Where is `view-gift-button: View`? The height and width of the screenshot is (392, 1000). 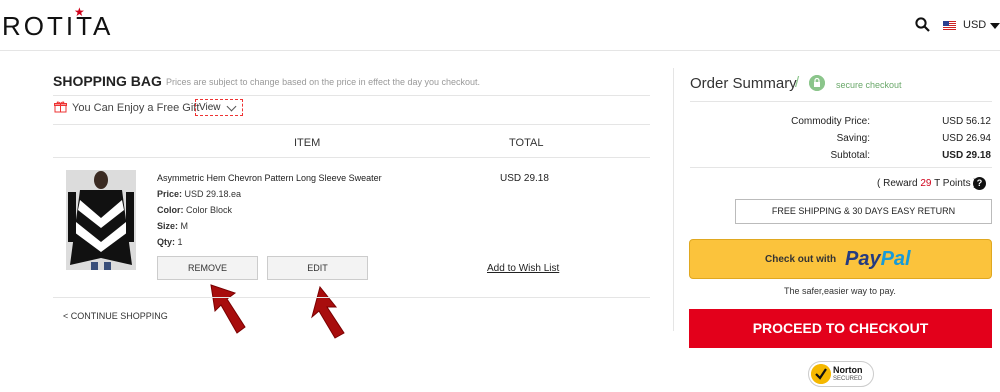 view-gift-button: View is located at coordinates (219, 107).